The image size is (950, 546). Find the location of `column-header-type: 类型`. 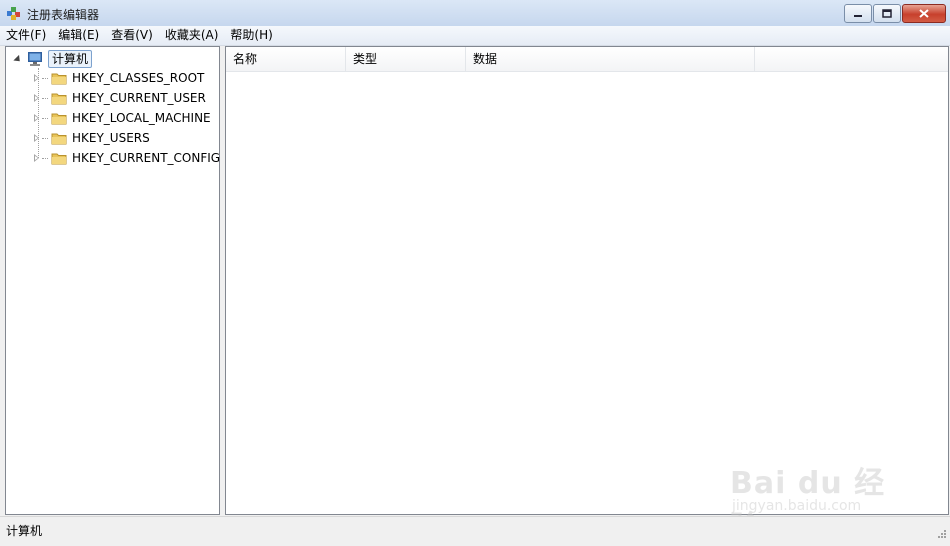

column-header-type: 类型 is located at coordinates (406, 59).